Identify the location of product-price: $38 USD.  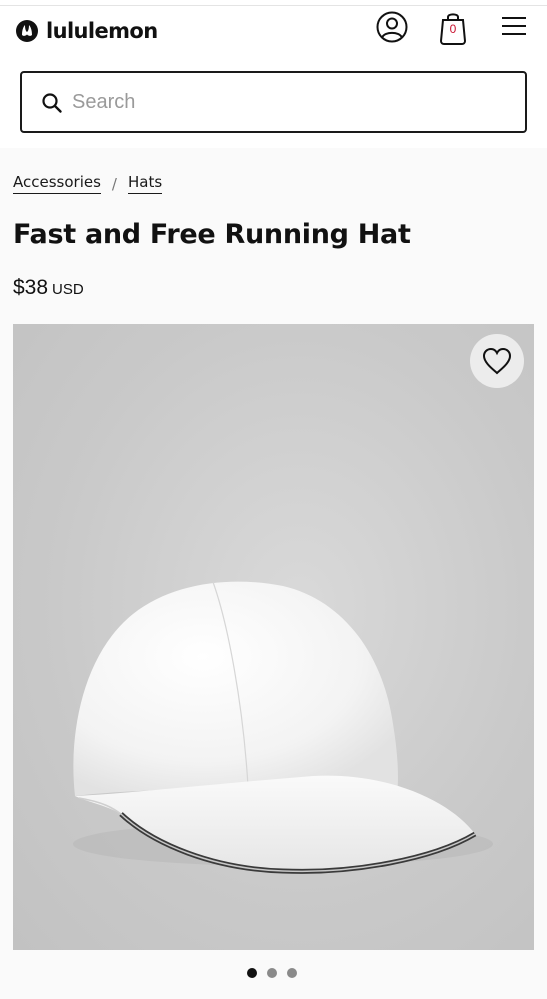
(48, 288).